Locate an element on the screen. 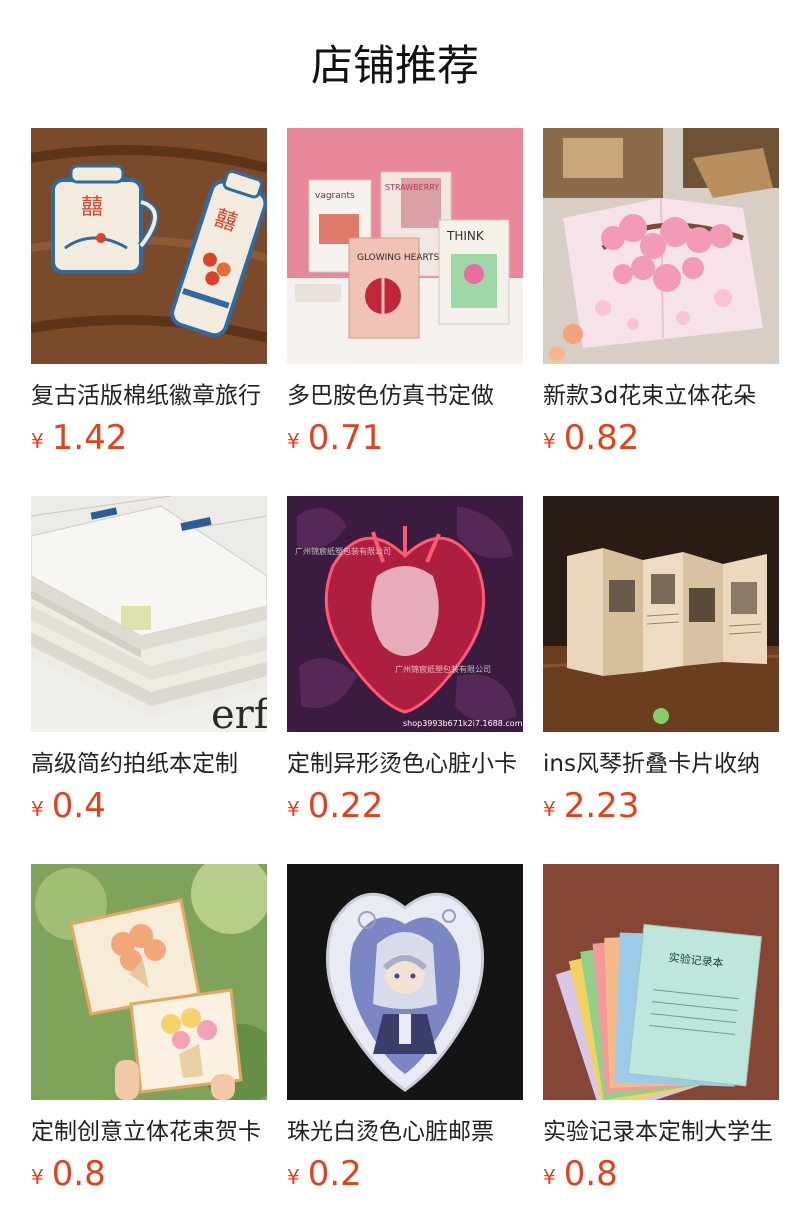 The width and height of the screenshot is (790, 1232). product-name: 多巴胺色仿真书定做 is located at coordinates (405, 396).